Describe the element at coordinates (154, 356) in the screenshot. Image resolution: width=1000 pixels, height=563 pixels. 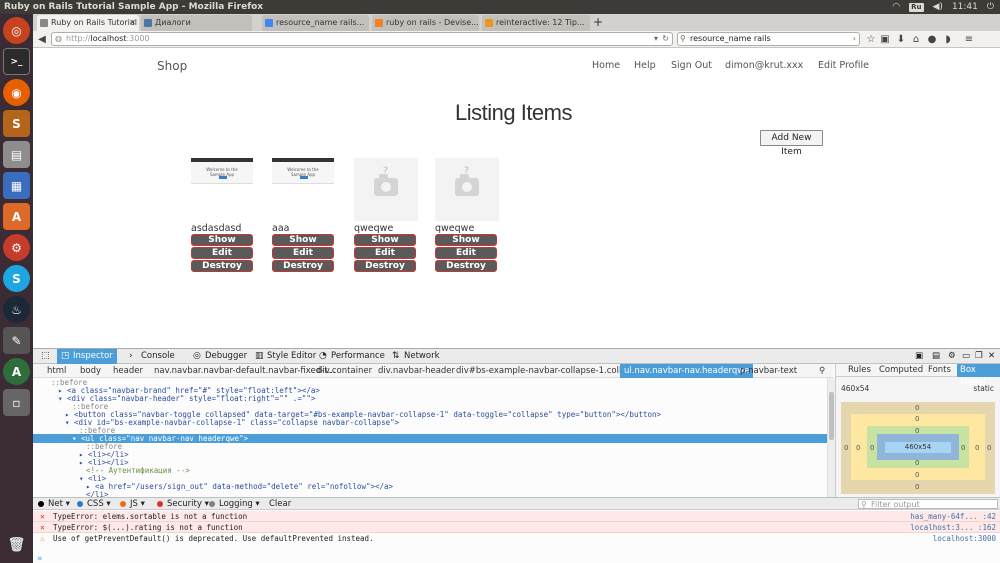
I see `tab-console: › Console` at that location.